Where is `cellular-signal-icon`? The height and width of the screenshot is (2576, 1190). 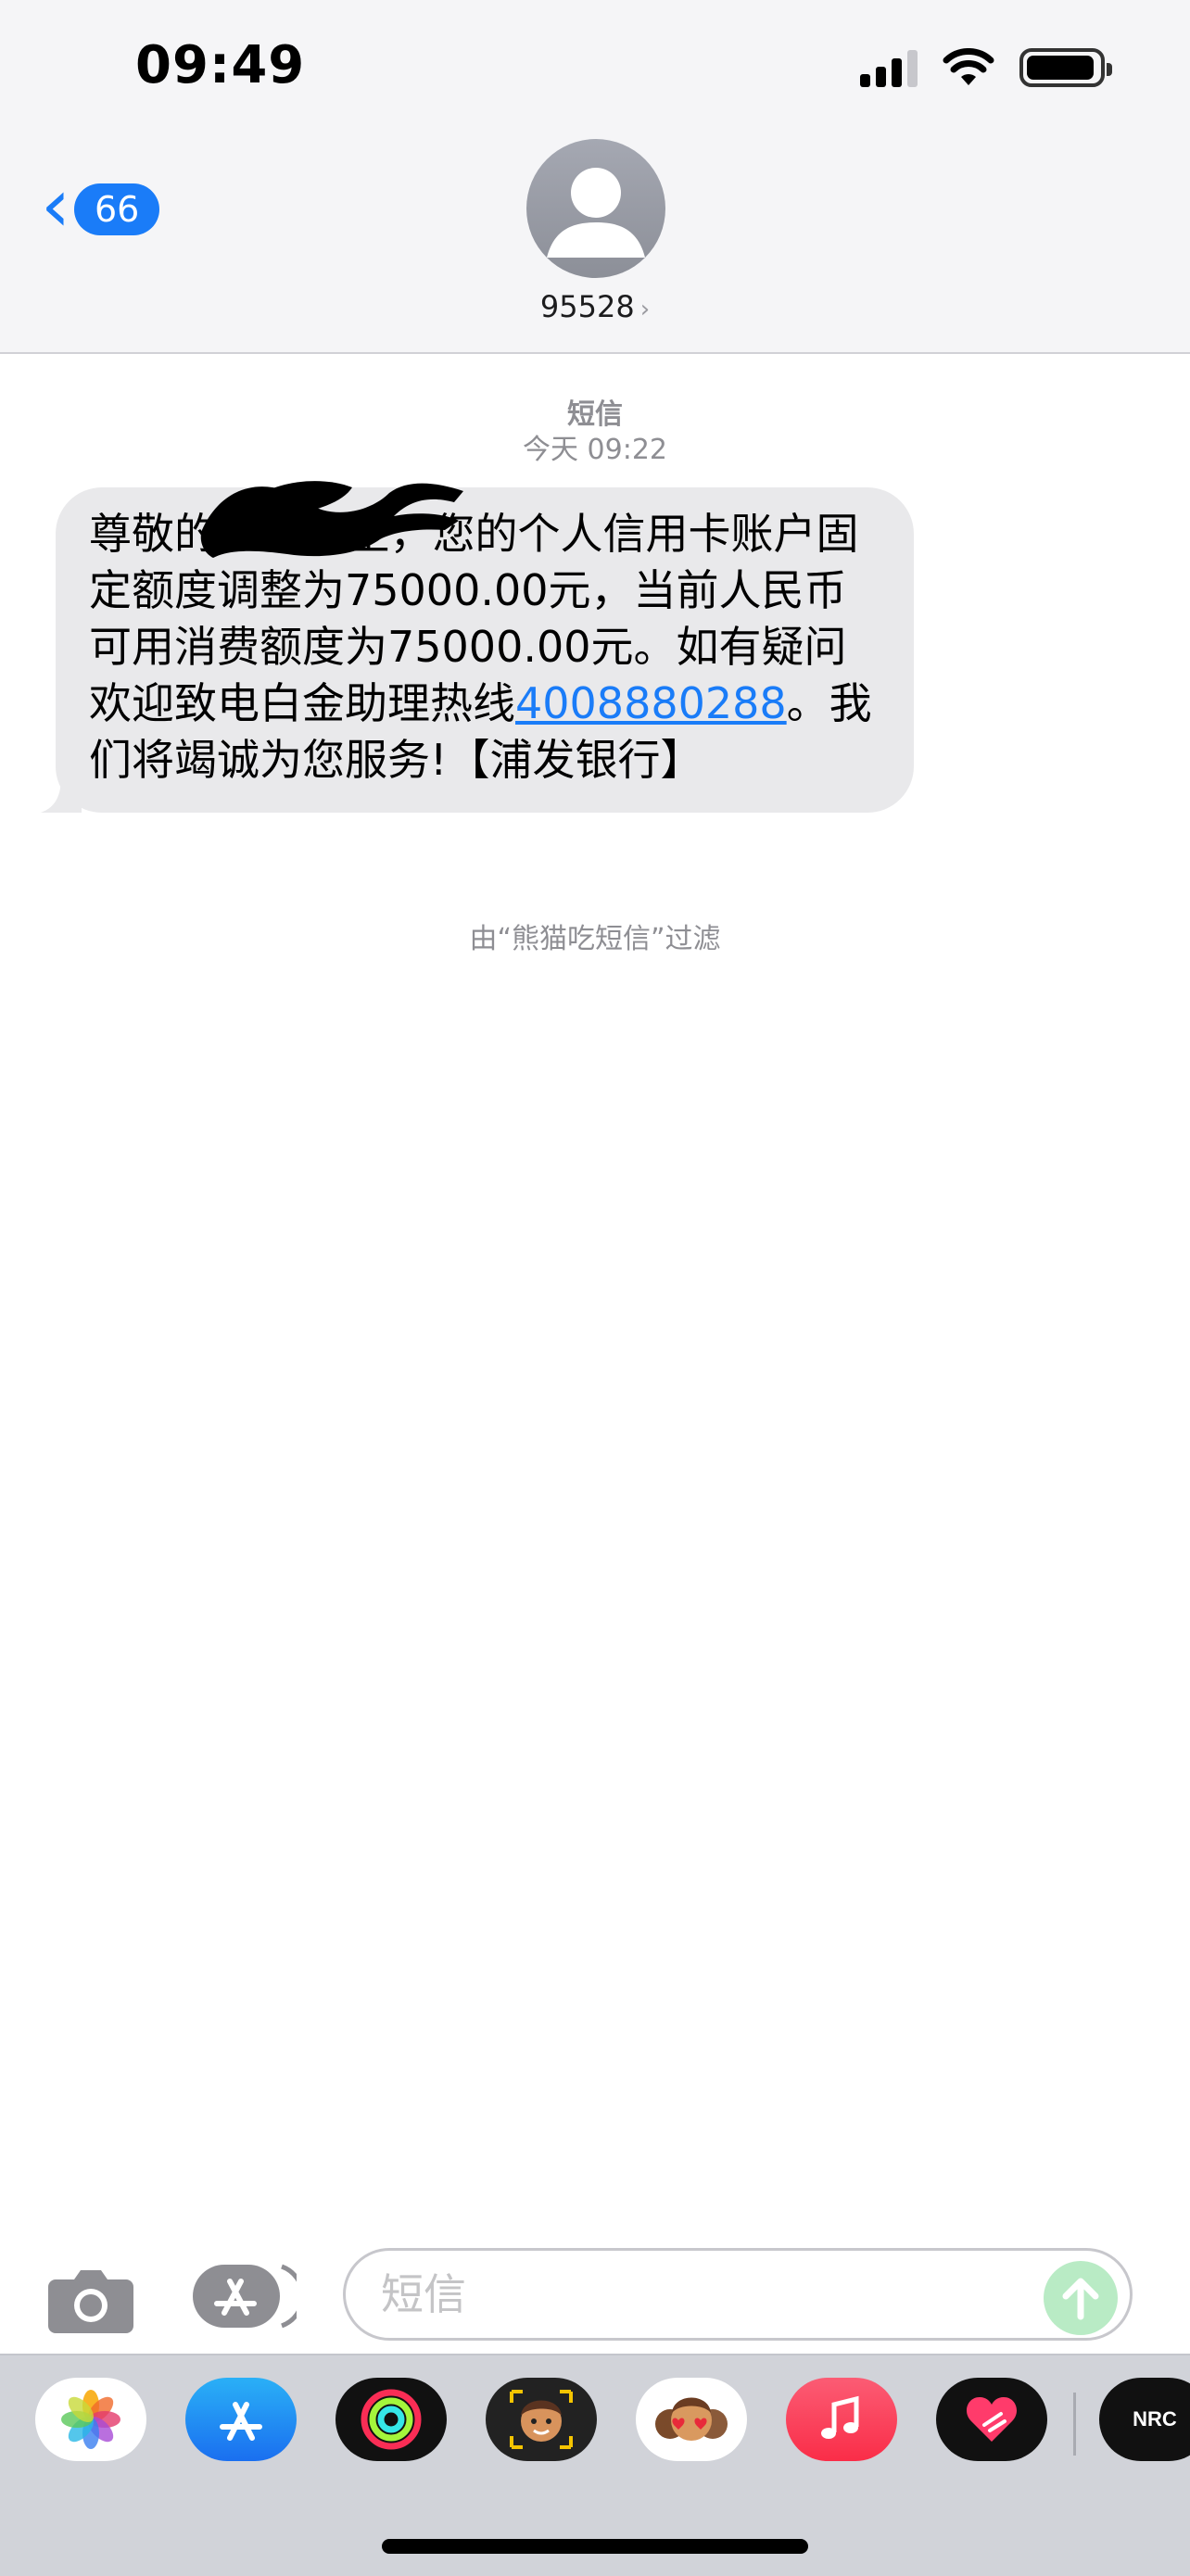 cellular-signal-icon is located at coordinates (889, 68).